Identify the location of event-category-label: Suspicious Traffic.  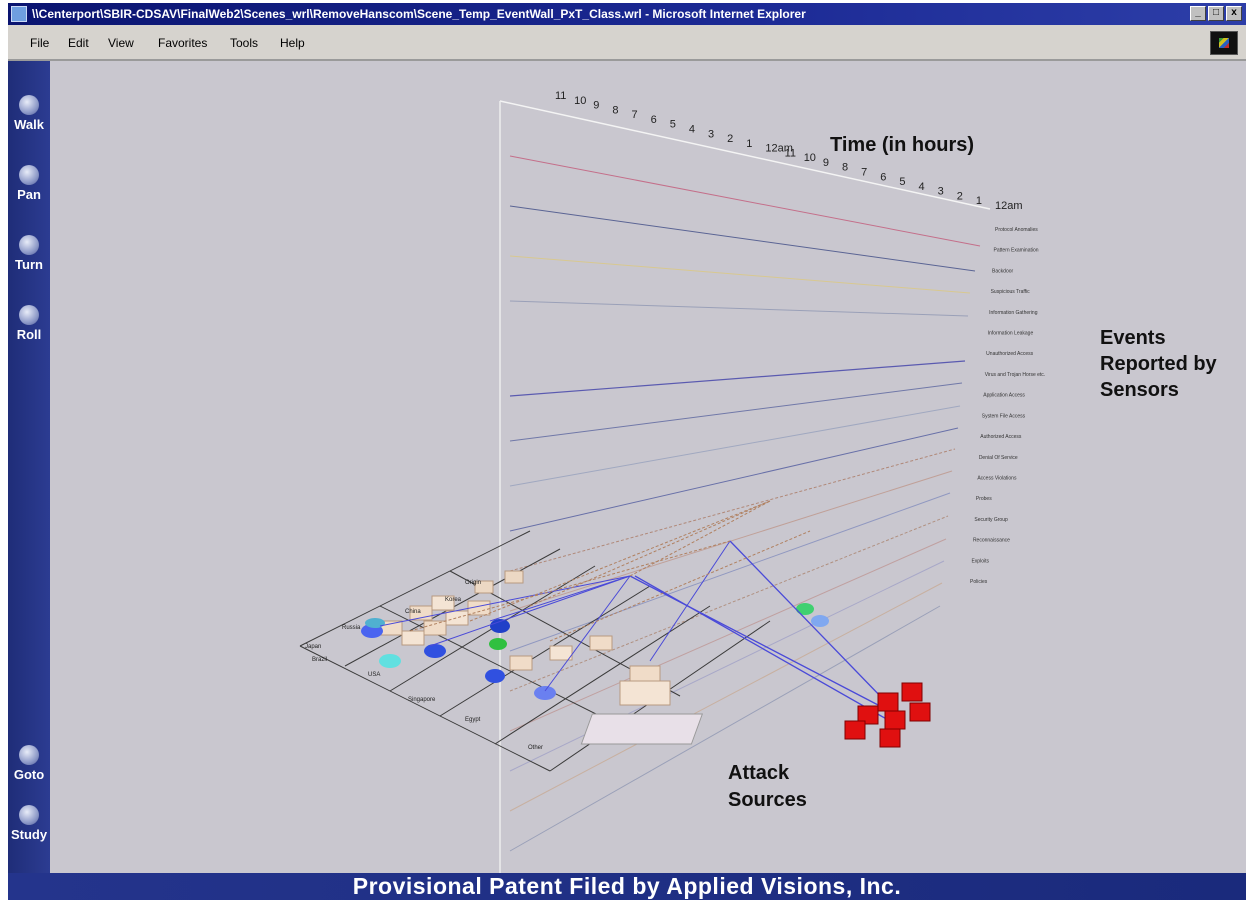
(1011, 292).